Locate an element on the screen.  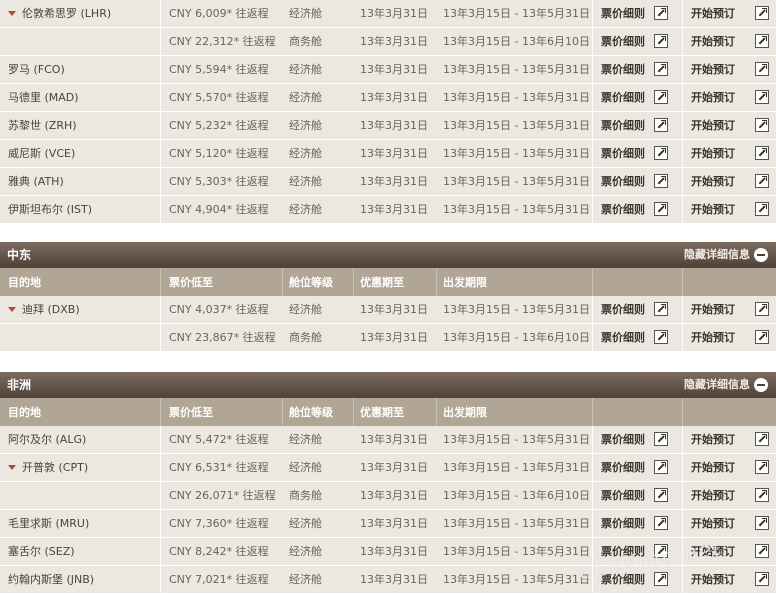
destination-cell: 伊斯坦布尔 (IST) is located at coordinates (50, 209).